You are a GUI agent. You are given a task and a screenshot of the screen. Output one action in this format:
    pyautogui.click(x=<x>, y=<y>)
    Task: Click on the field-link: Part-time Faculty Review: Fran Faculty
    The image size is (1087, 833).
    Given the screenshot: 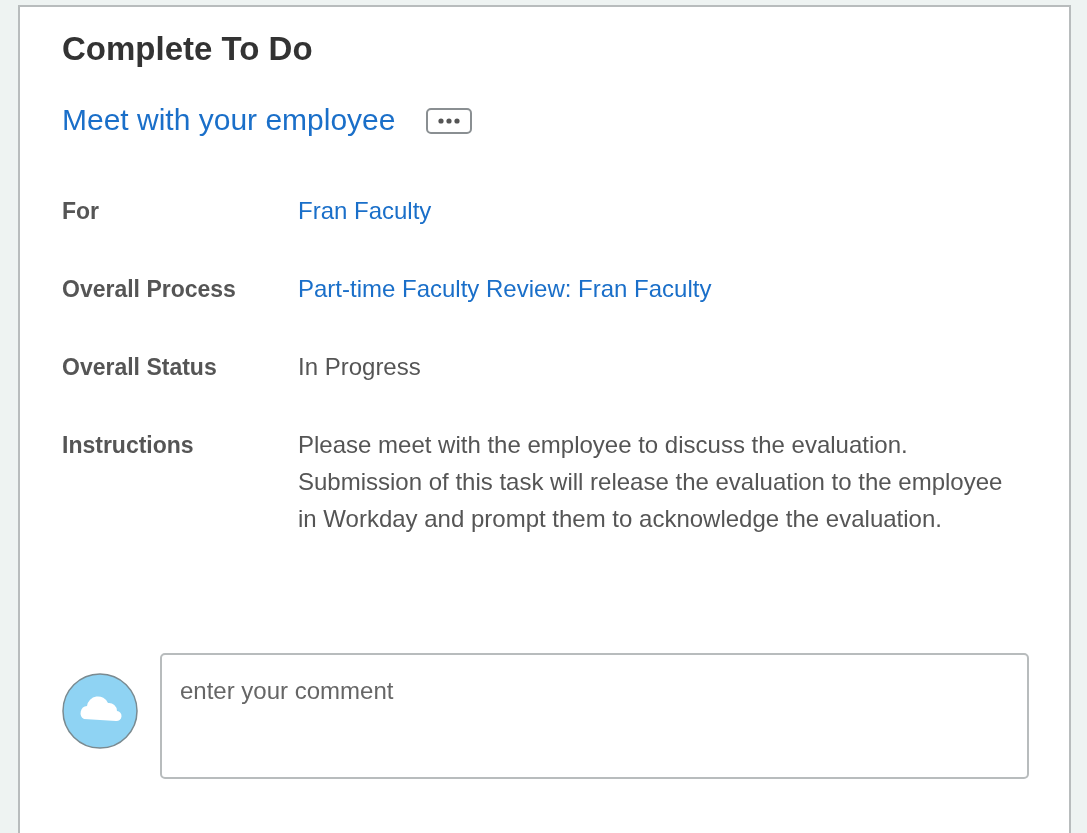 What is the action you would take?
    pyautogui.click(x=505, y=288)
    